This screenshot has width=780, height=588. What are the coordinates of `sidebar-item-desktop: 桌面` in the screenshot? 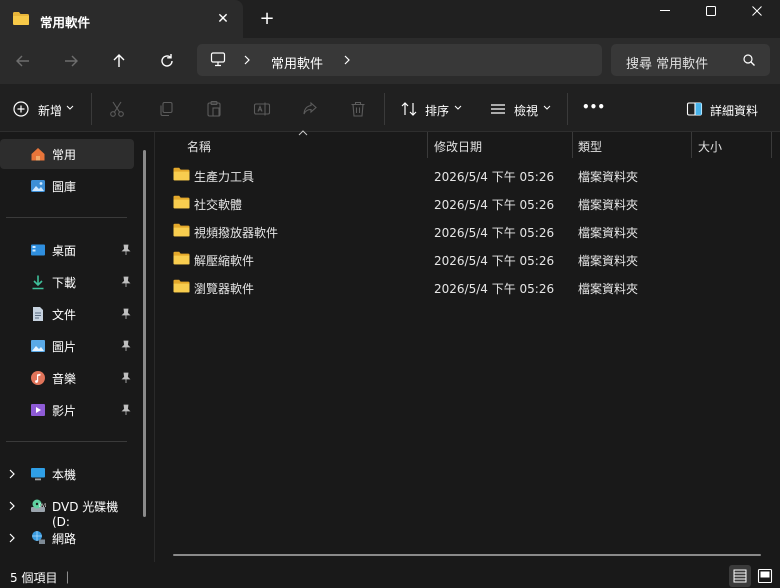 It's located at (67, 250).